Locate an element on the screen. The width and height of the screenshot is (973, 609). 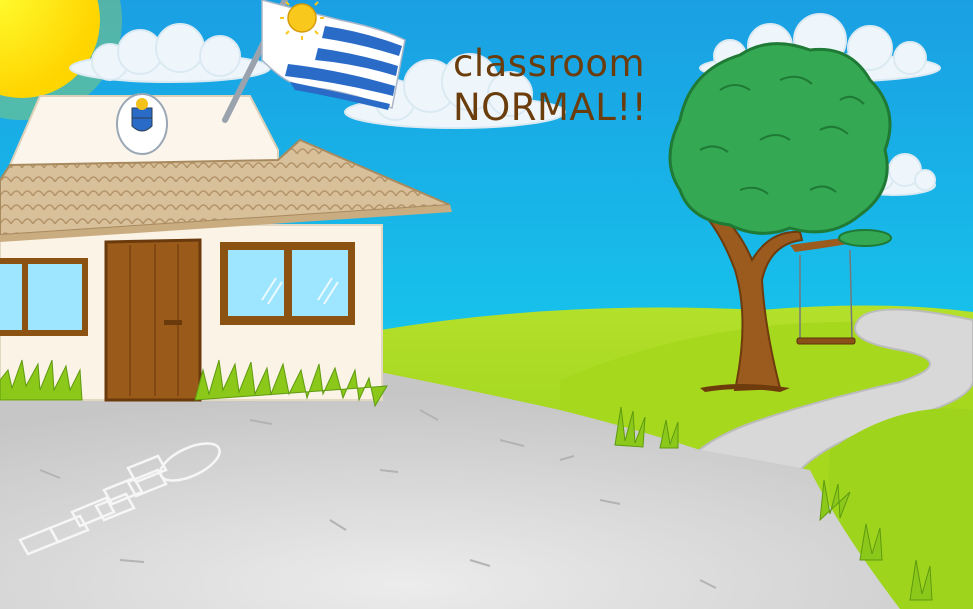
school-door is located at coordinates (153, 320).